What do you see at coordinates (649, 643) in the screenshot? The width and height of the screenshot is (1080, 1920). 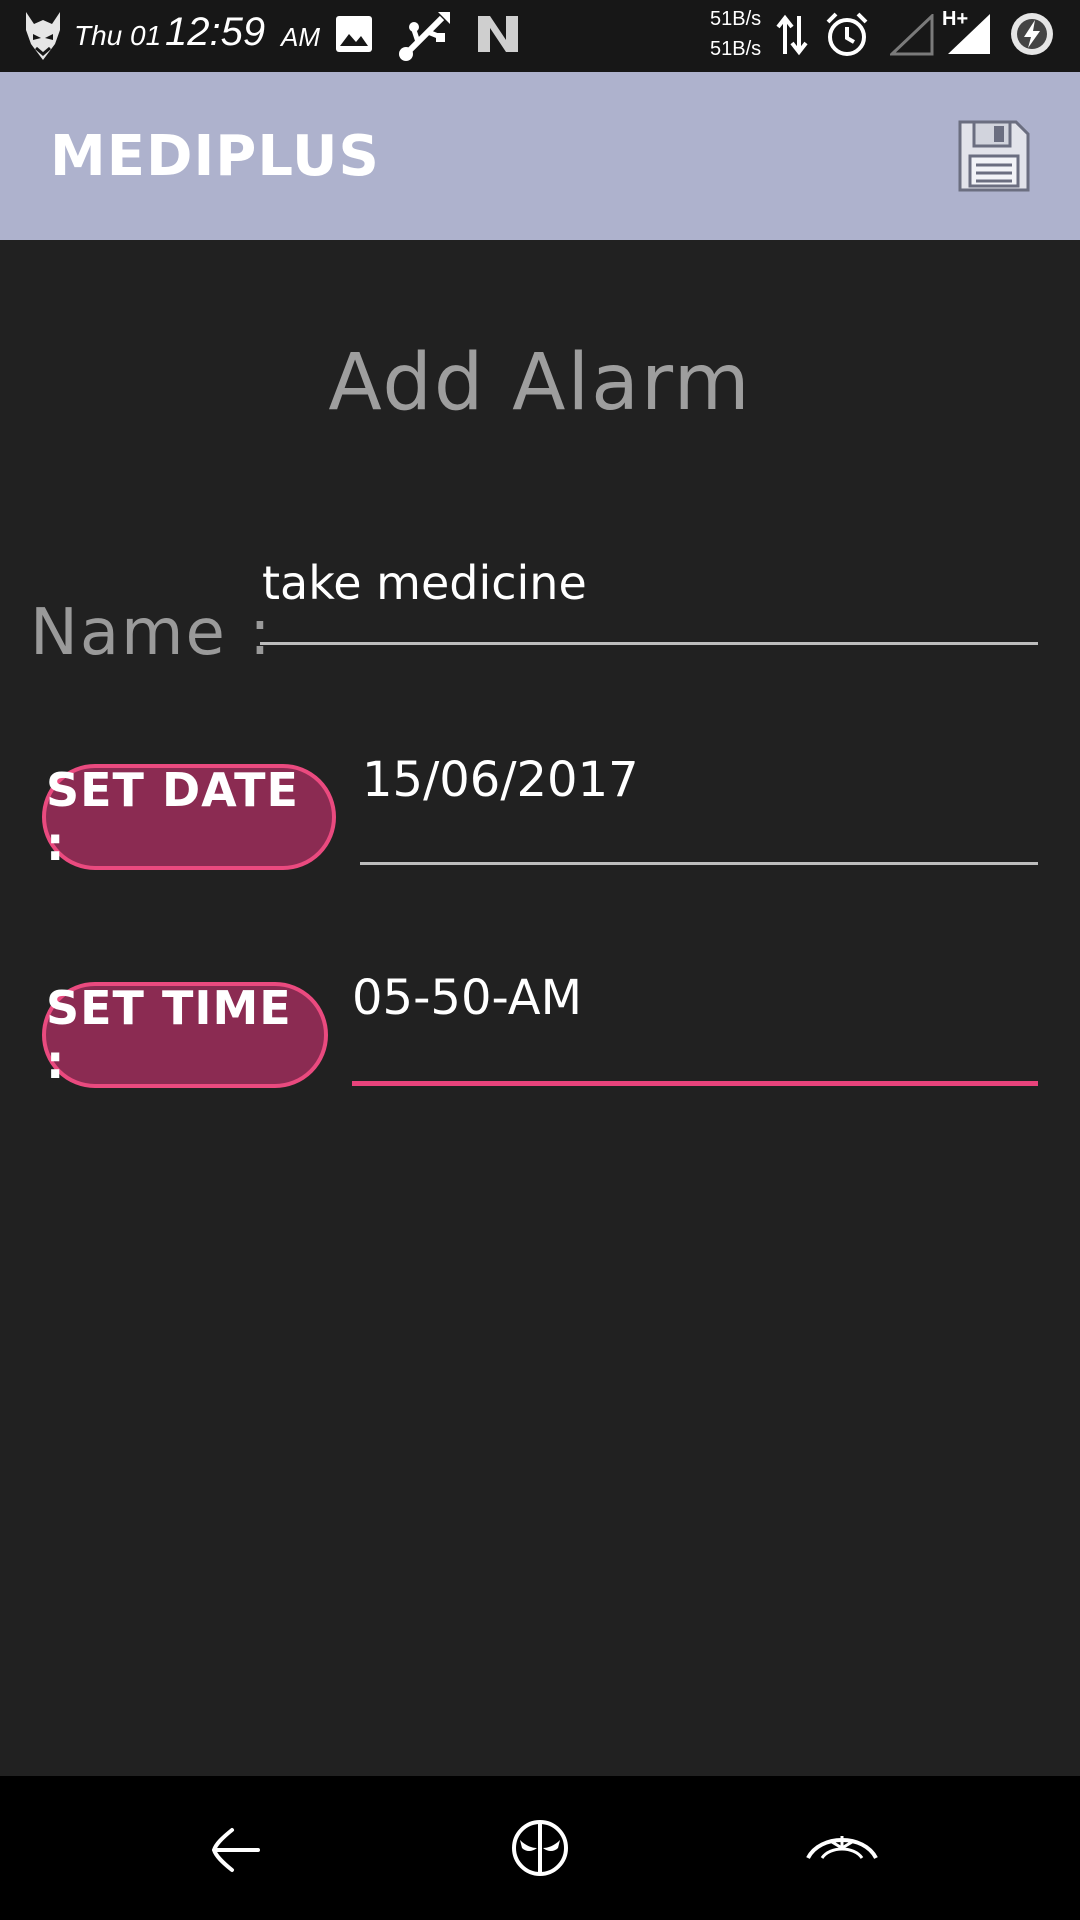 I see `name-field-underline` at bounding box center [649, 643].